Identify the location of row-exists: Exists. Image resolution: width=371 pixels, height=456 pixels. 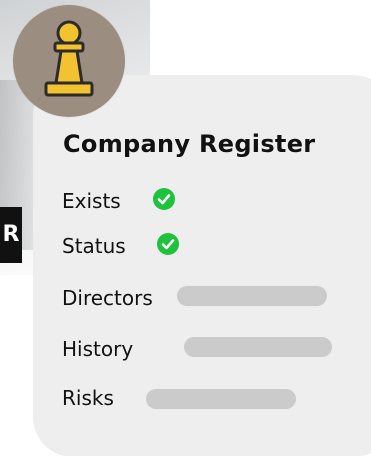
(118, 199).